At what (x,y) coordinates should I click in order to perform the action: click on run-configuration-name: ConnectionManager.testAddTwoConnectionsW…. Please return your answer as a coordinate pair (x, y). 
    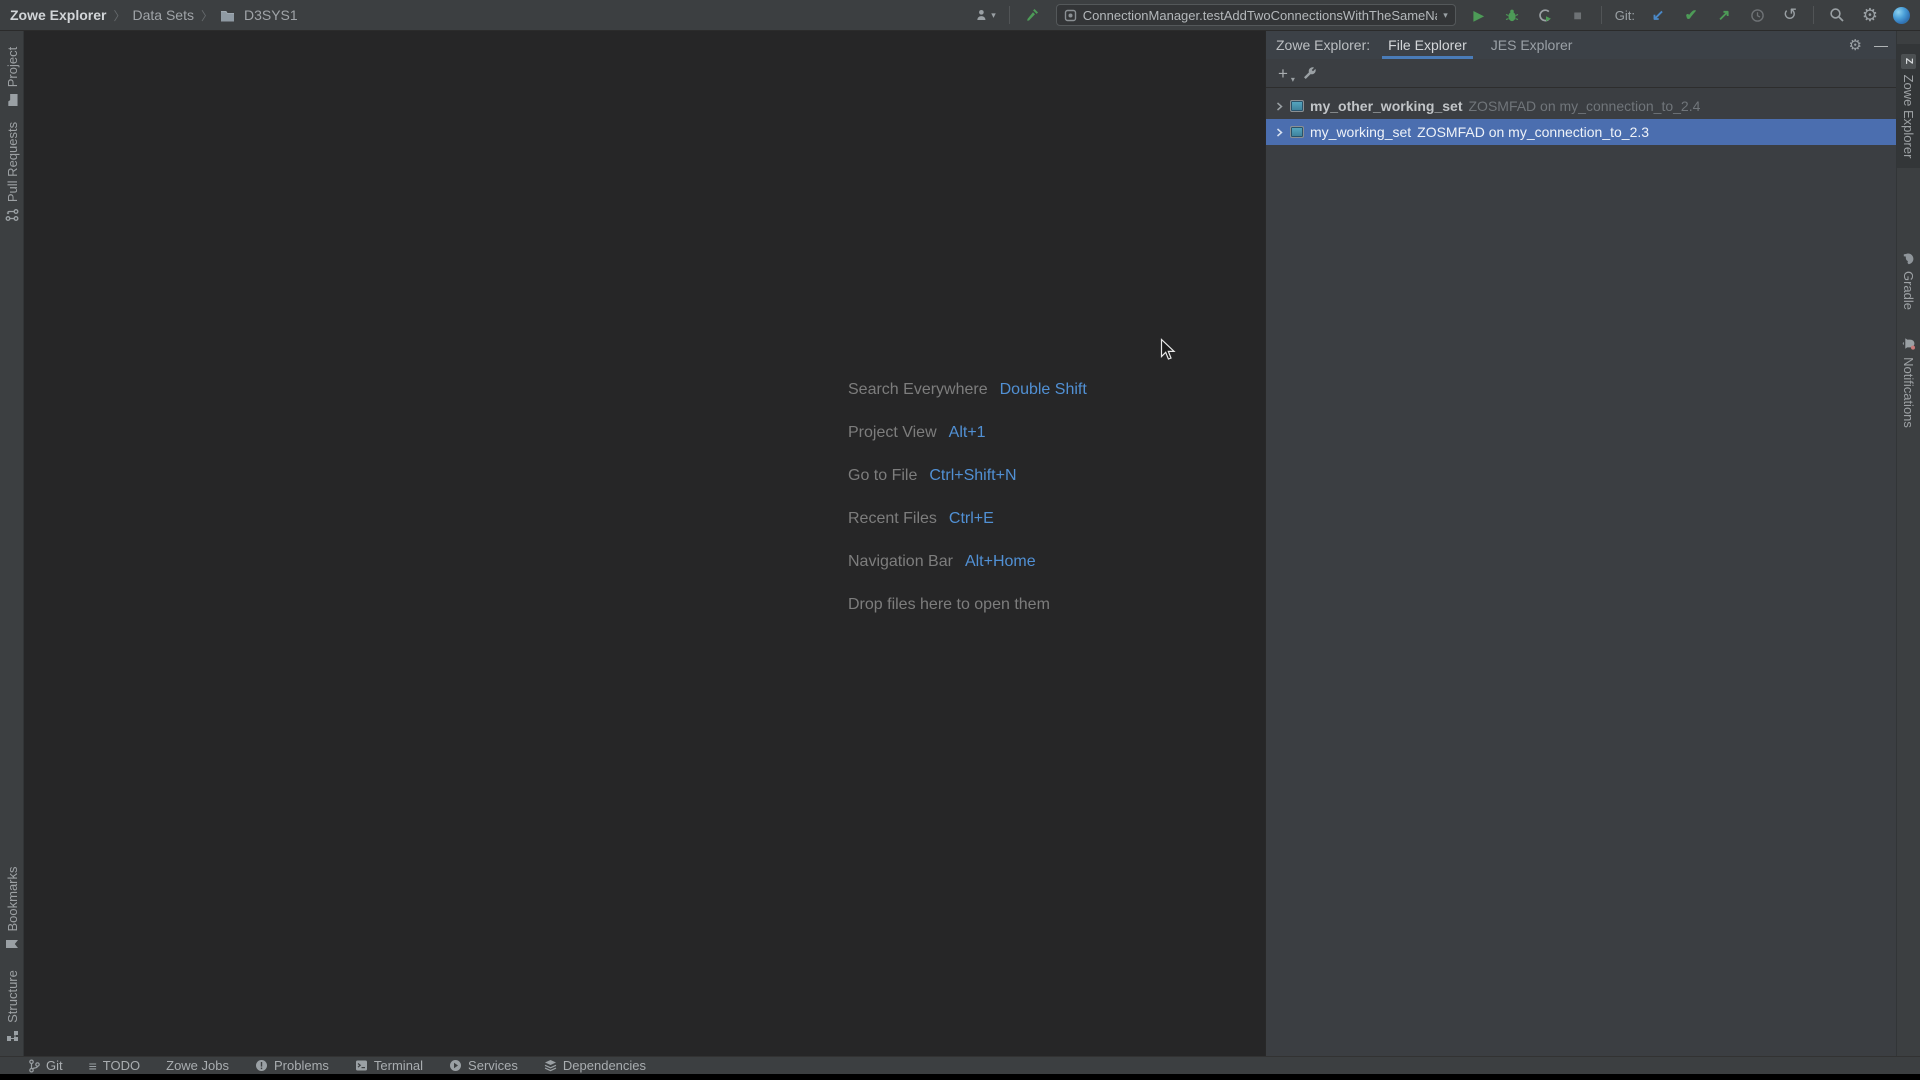
    Looking at the image, I should click on (1260, 15).